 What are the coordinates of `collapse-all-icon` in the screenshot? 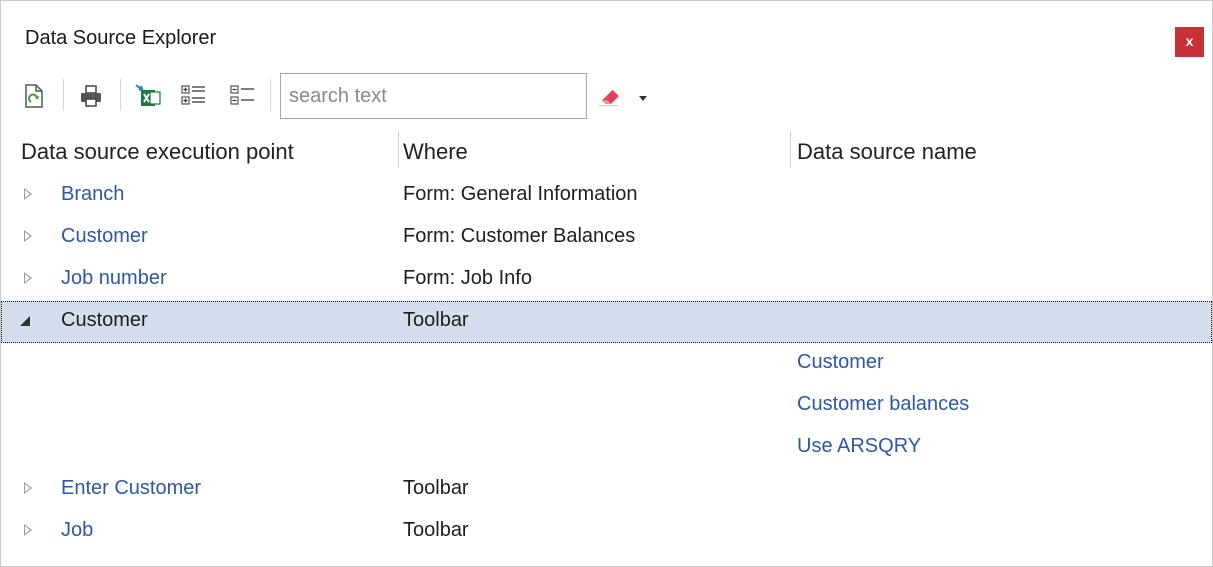 It's located at (242, 96).